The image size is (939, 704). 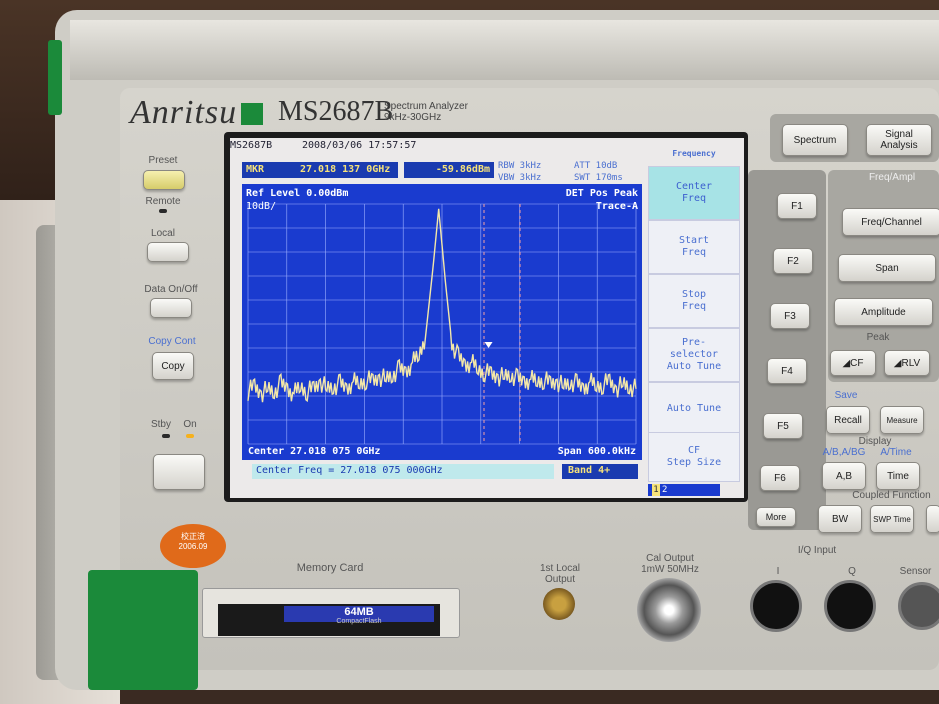 What do you see at coordinates (815, 140) in the screenshot?
I see `spectrum-button: Spectrum` at bounding box center [815, 140].